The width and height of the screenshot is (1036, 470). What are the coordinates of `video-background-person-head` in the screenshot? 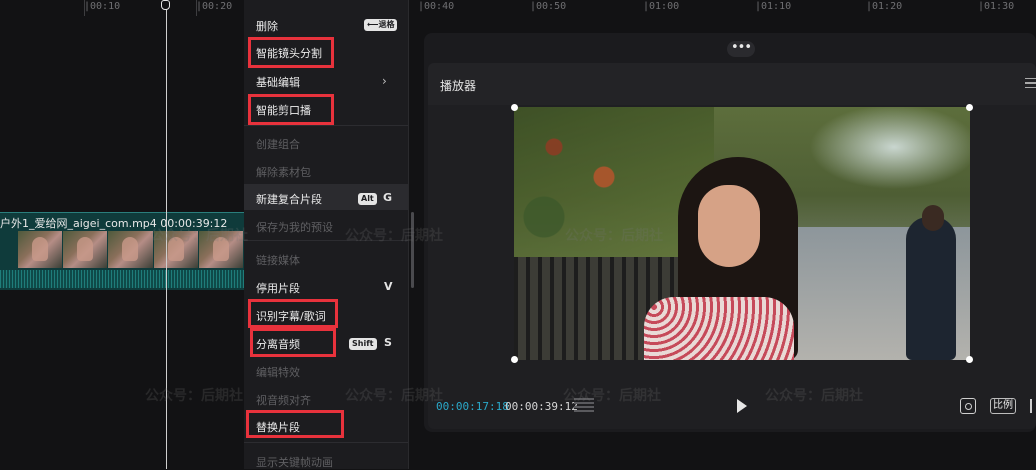 It's located at (933, 218).